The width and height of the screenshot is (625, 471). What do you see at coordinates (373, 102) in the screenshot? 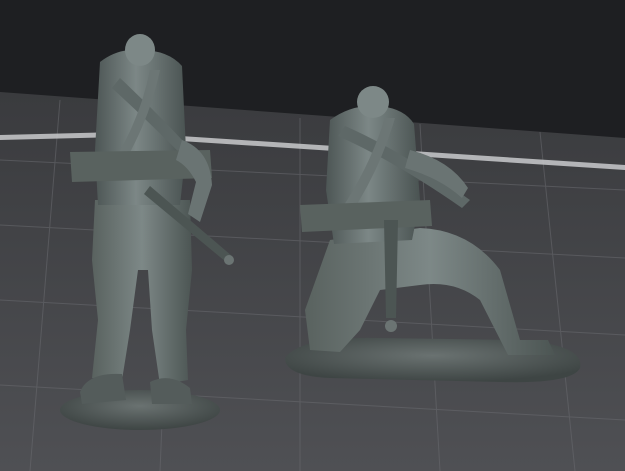
I see `kneeling-figure-head` at bounding box center [373, 102].